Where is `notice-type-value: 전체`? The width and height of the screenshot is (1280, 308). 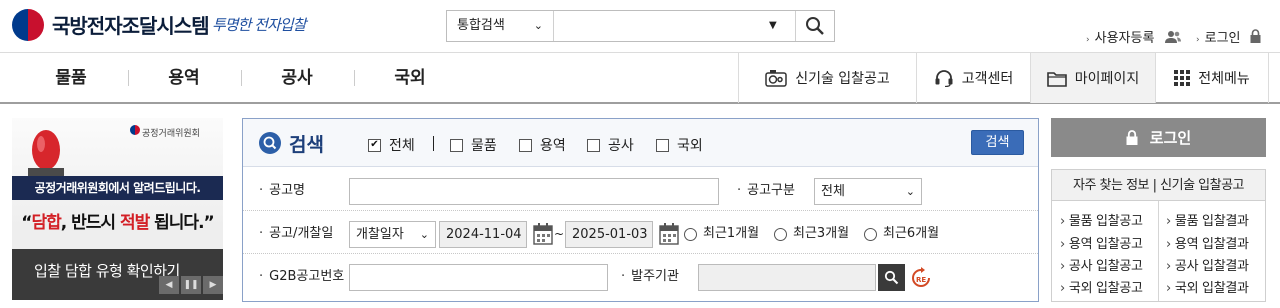 notice-type-value: 전체 is located at coordinates (833, 191).